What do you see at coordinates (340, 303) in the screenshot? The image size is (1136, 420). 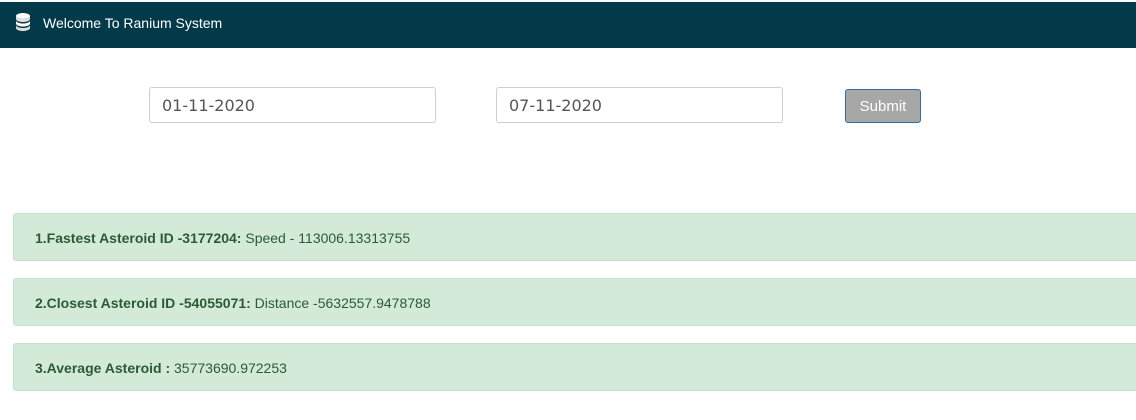 I see `closest-asteroid-value: Distance -5632557.9478788` at bounding box center [340, 303].